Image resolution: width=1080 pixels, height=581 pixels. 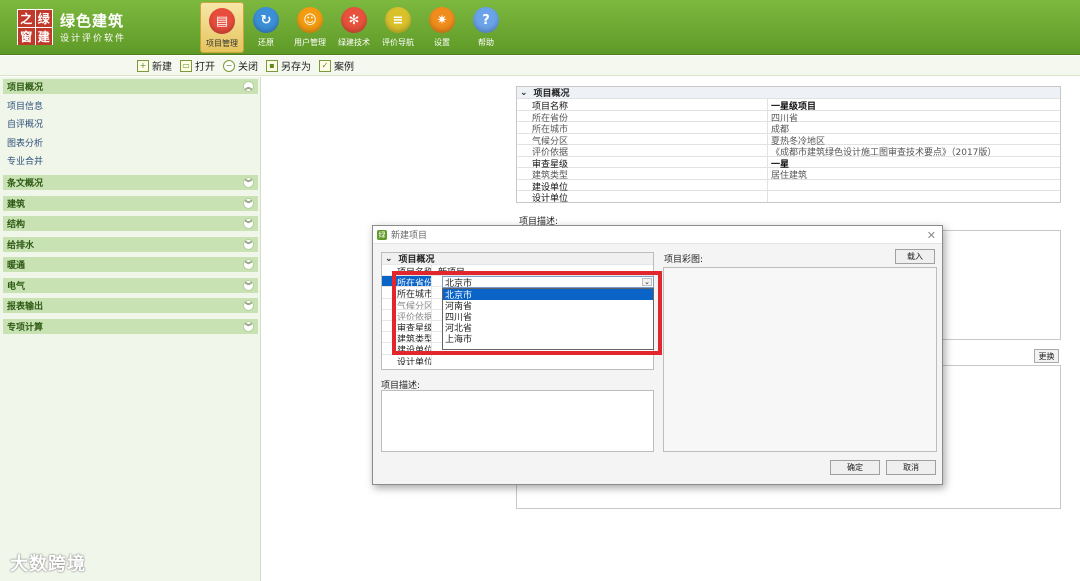 I want to click on case-file-icon: ✓, so click(x=325, y=65).